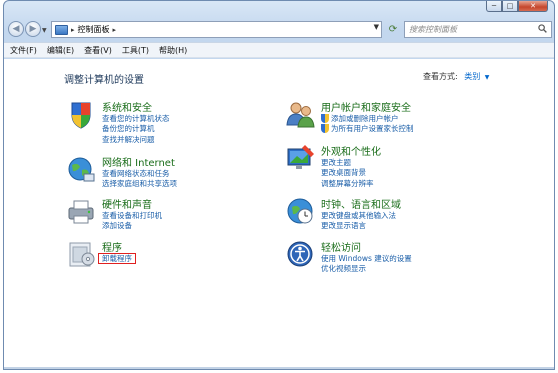 The width and height of the screenshot is (558, 373). Describe the element at coordinates (469, 29) in the screenshot. I see `search-input` at that location.